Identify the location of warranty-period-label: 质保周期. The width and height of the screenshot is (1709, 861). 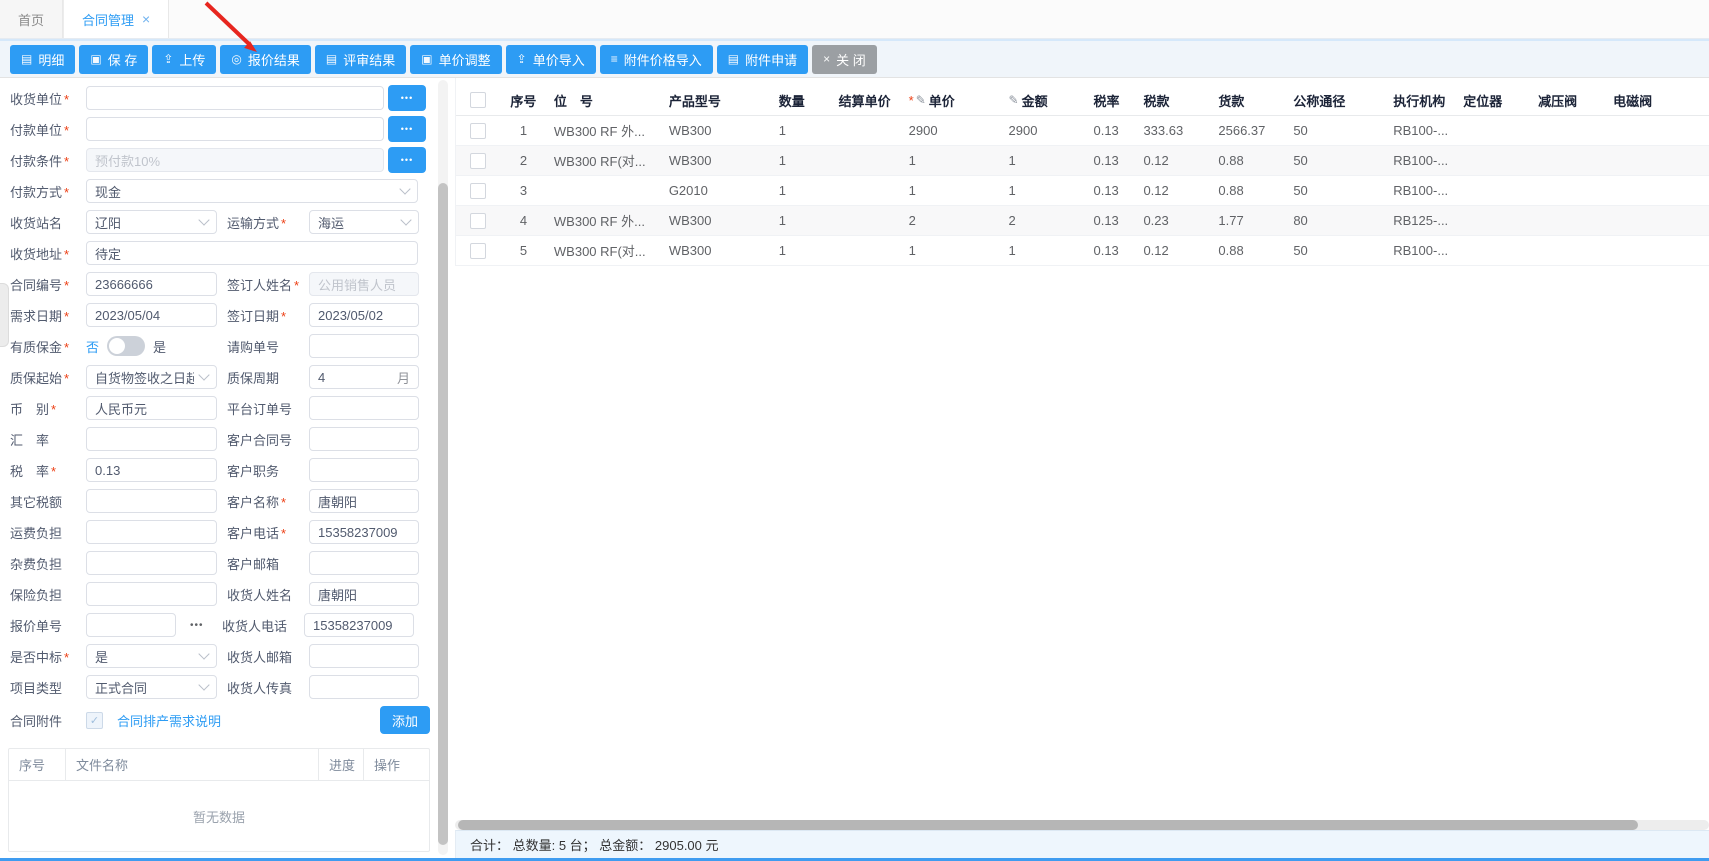
(253, 378).